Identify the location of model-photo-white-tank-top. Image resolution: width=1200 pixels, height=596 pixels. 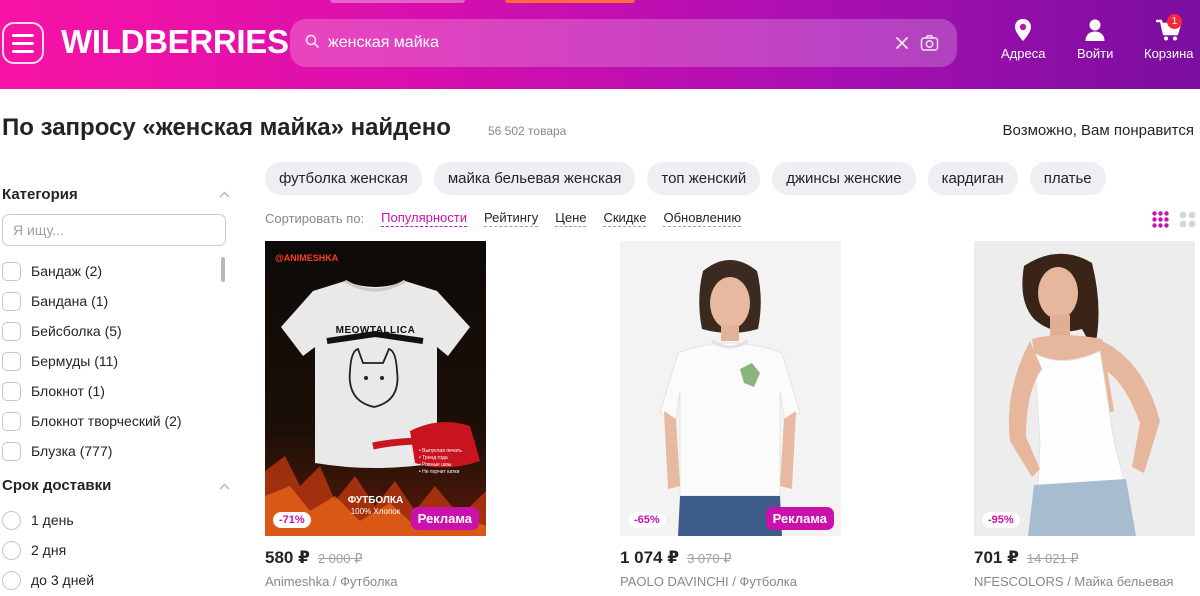
(1084, 388).